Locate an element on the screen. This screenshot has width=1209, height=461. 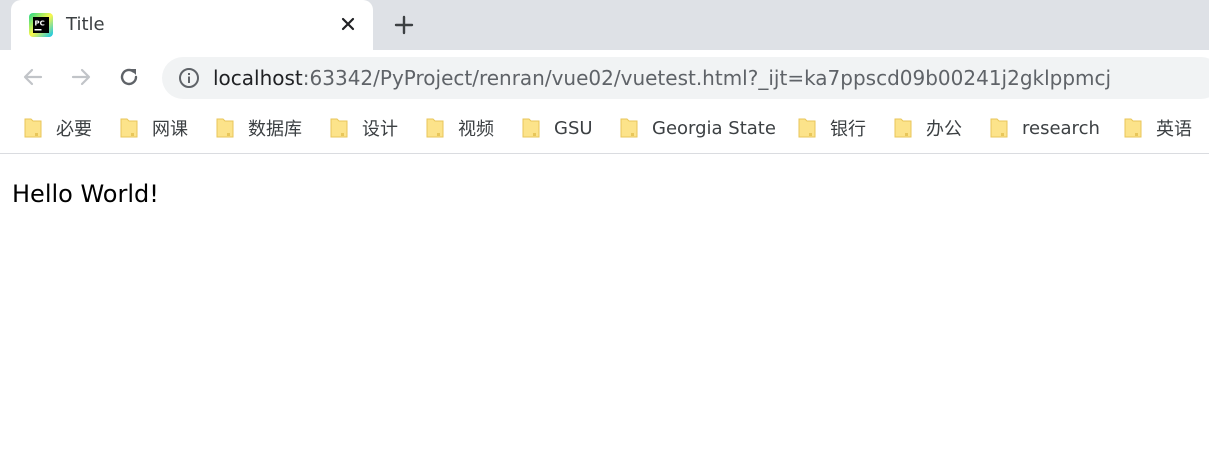
arrow-left-icon is located at coordinates (33, 77).